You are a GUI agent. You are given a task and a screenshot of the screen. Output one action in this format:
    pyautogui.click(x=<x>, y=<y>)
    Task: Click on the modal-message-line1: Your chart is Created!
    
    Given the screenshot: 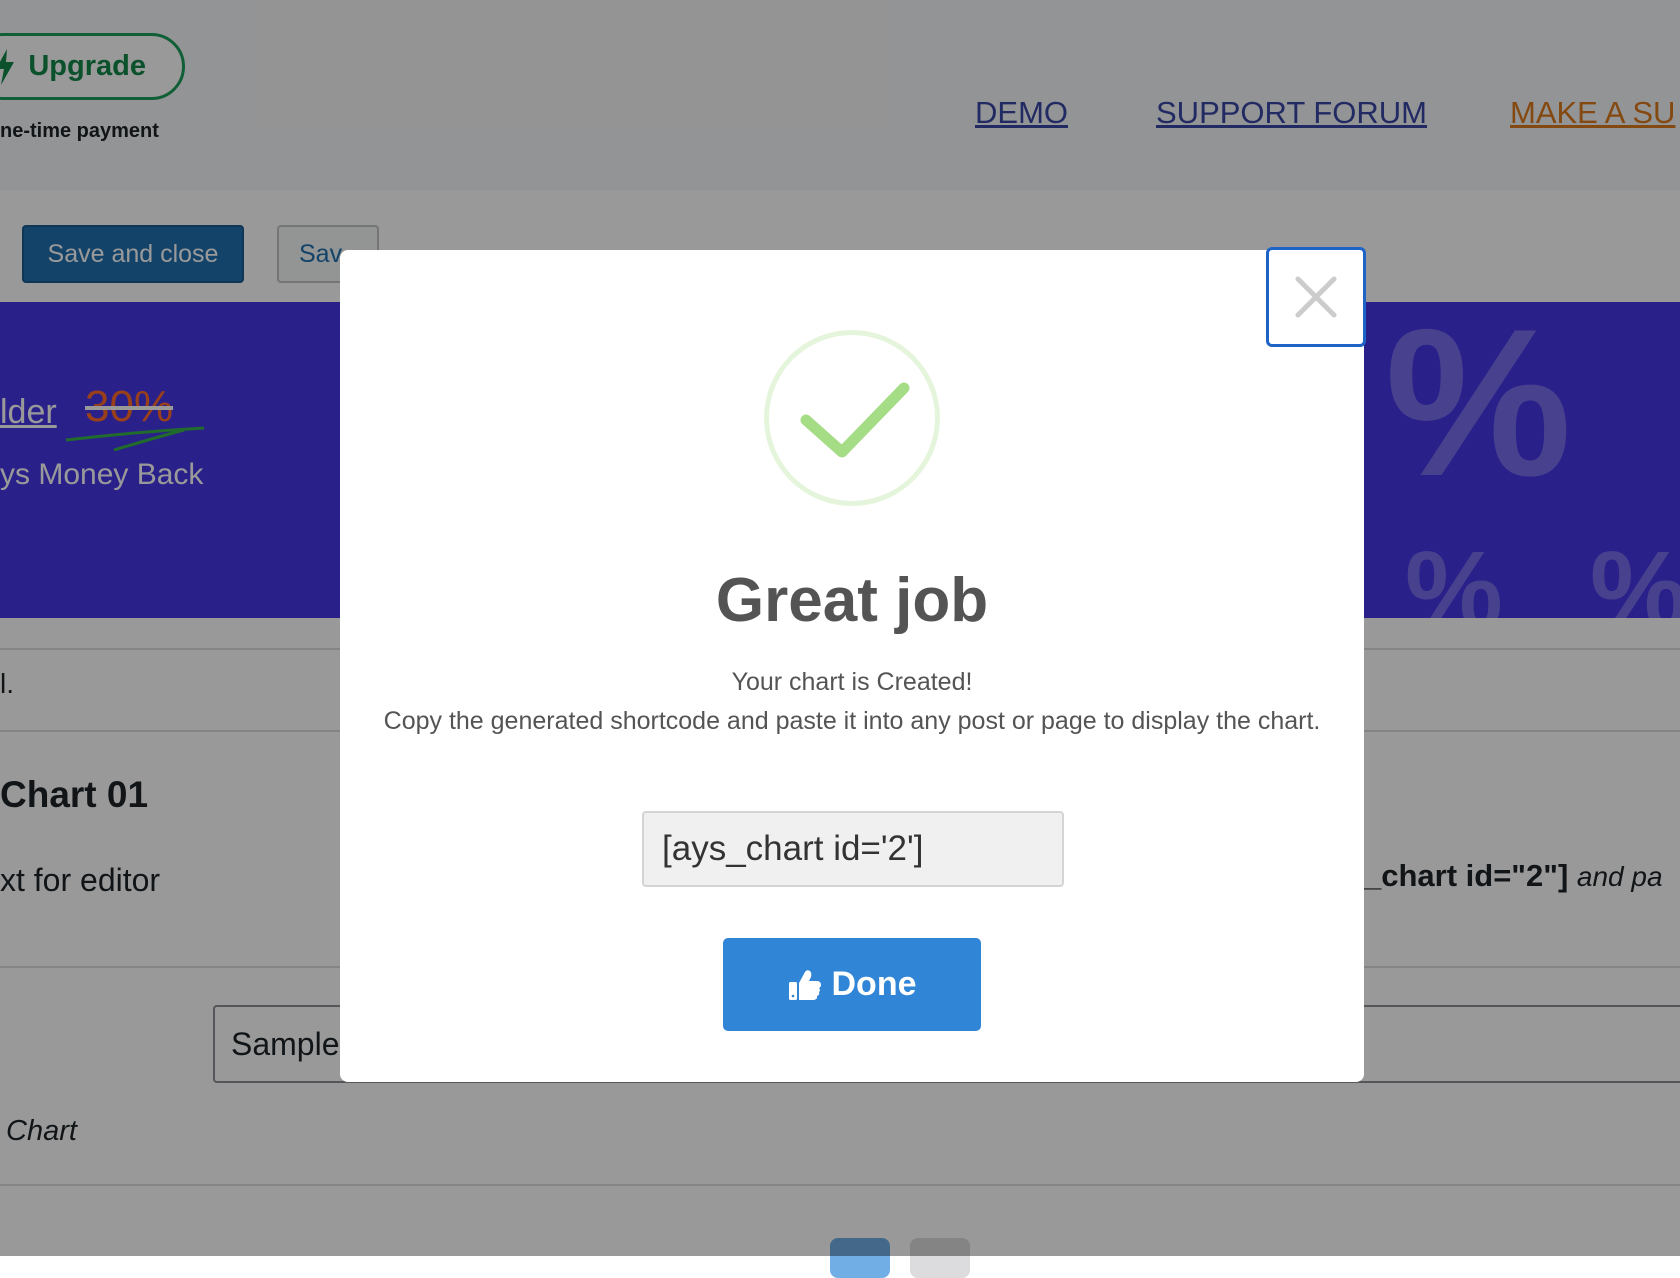 What is the action you would take?
    pyautogui.click(x=852, y=682)
    